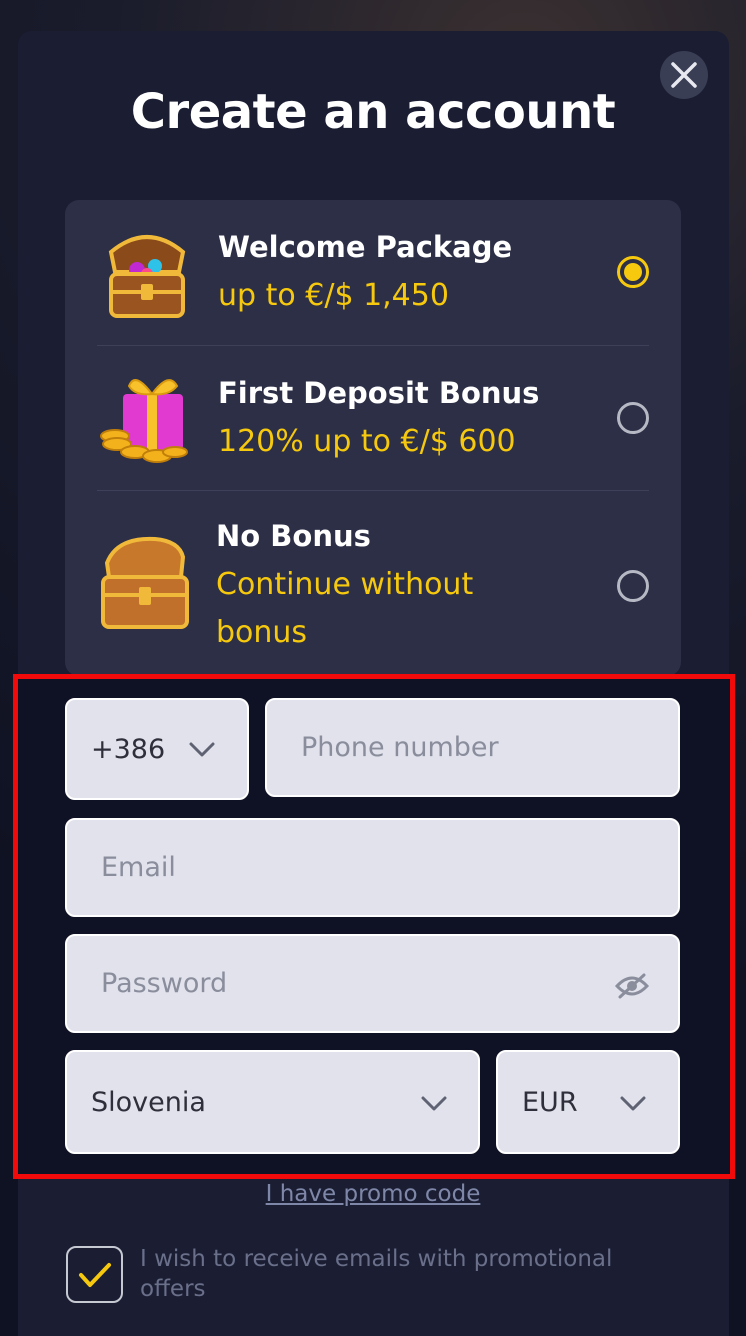 The image size is (746, 1336). I want to click on bonus-detail-line2: bonus, so click(262, 632).